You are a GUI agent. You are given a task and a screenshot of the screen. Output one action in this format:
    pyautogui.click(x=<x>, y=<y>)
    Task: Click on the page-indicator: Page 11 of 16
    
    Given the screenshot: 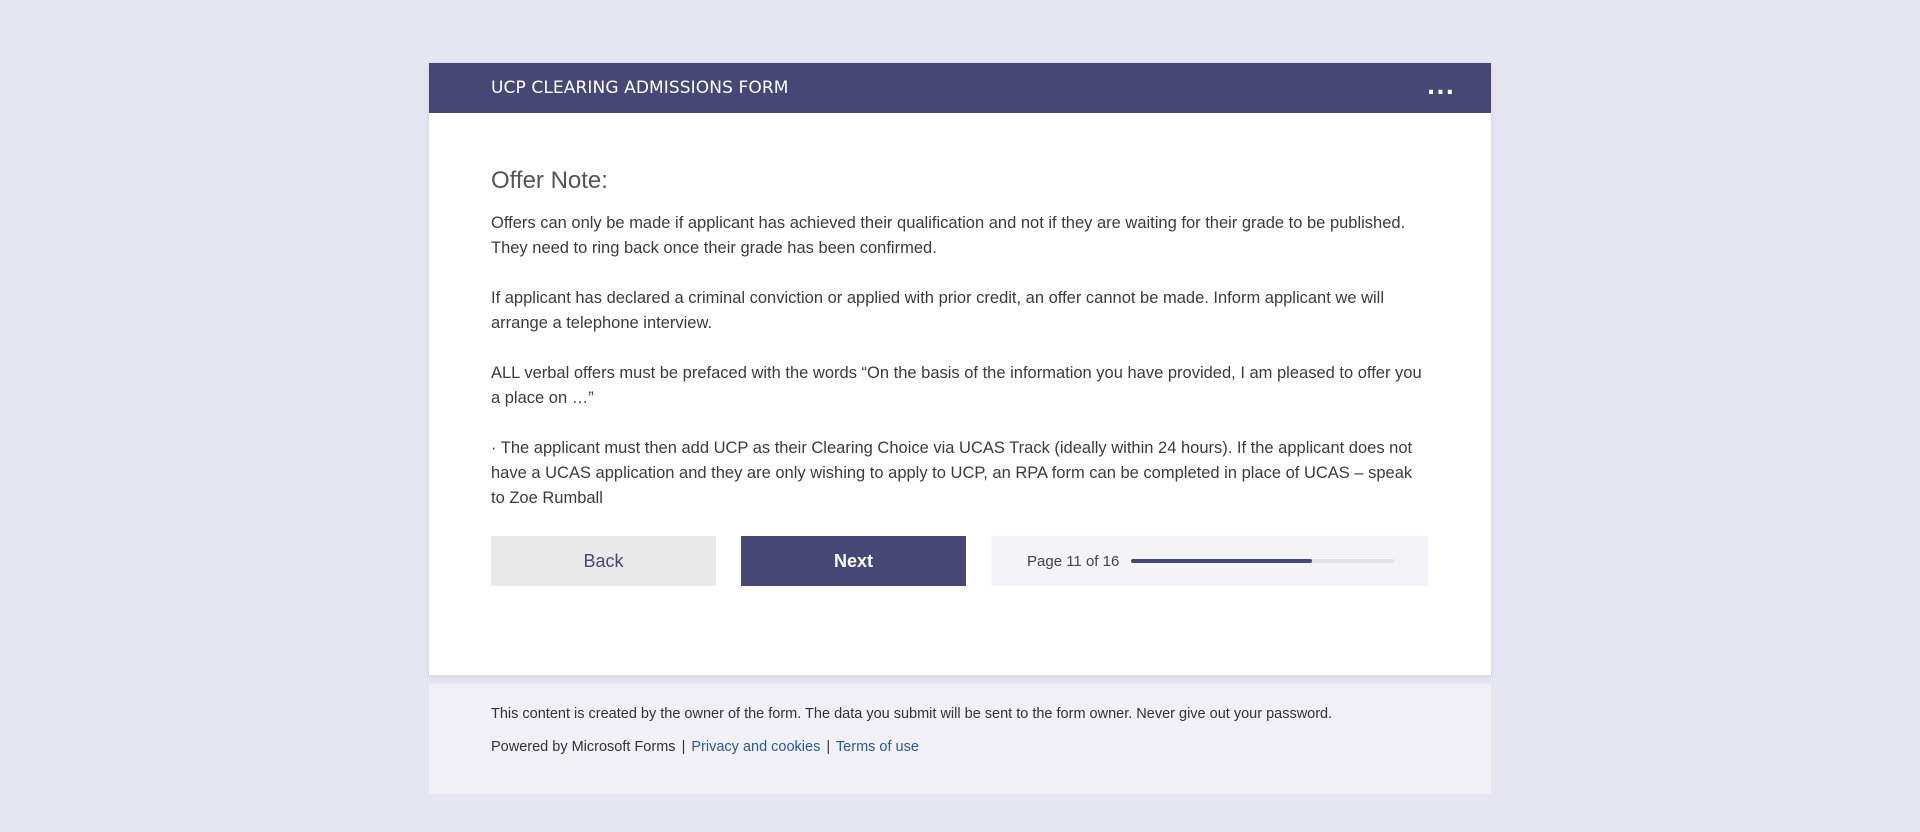 What is the action you would take?
    pyautogui.click(x=1073, y=561)
    